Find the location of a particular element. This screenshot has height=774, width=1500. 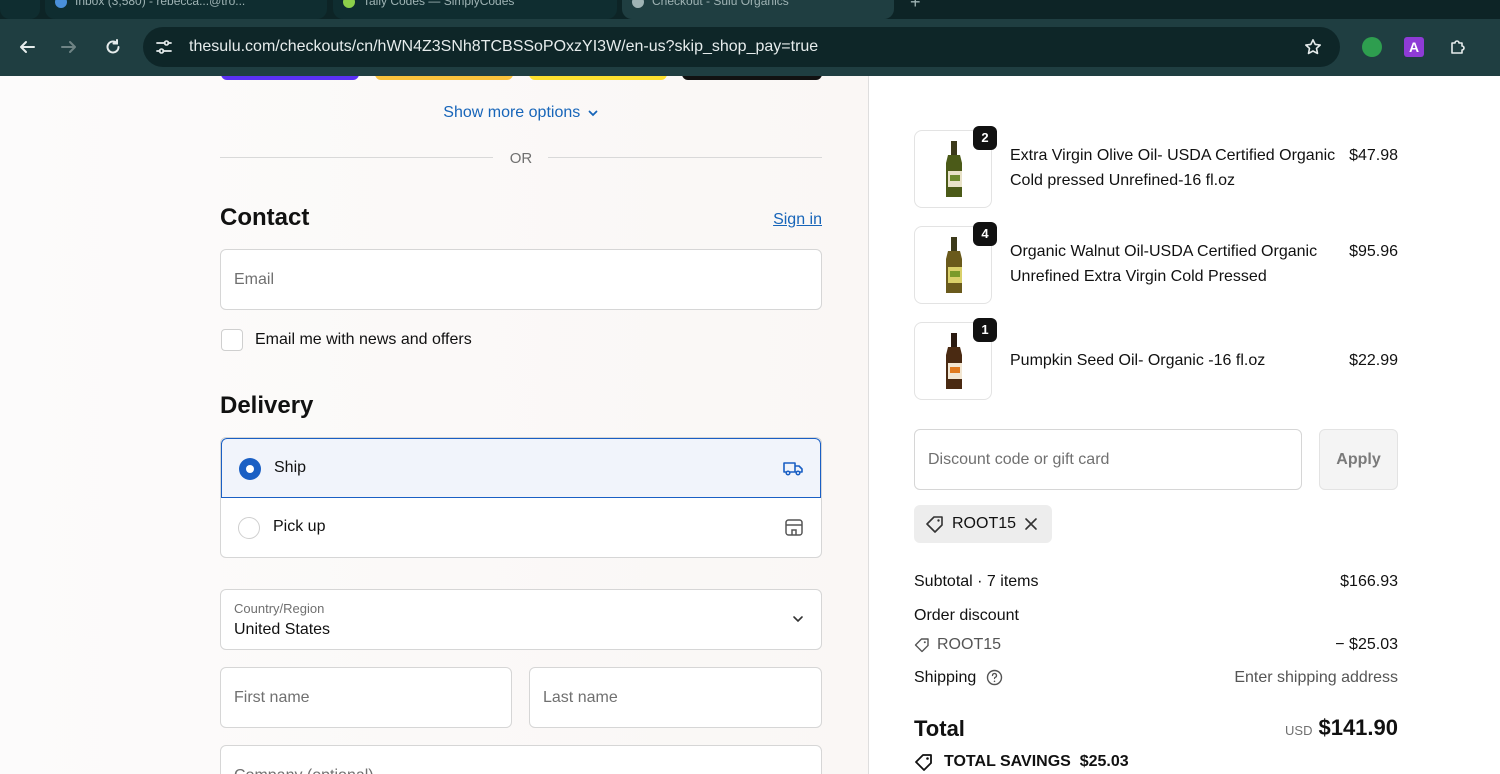

contact-heading: Contact is located at coordinates (265, 217).